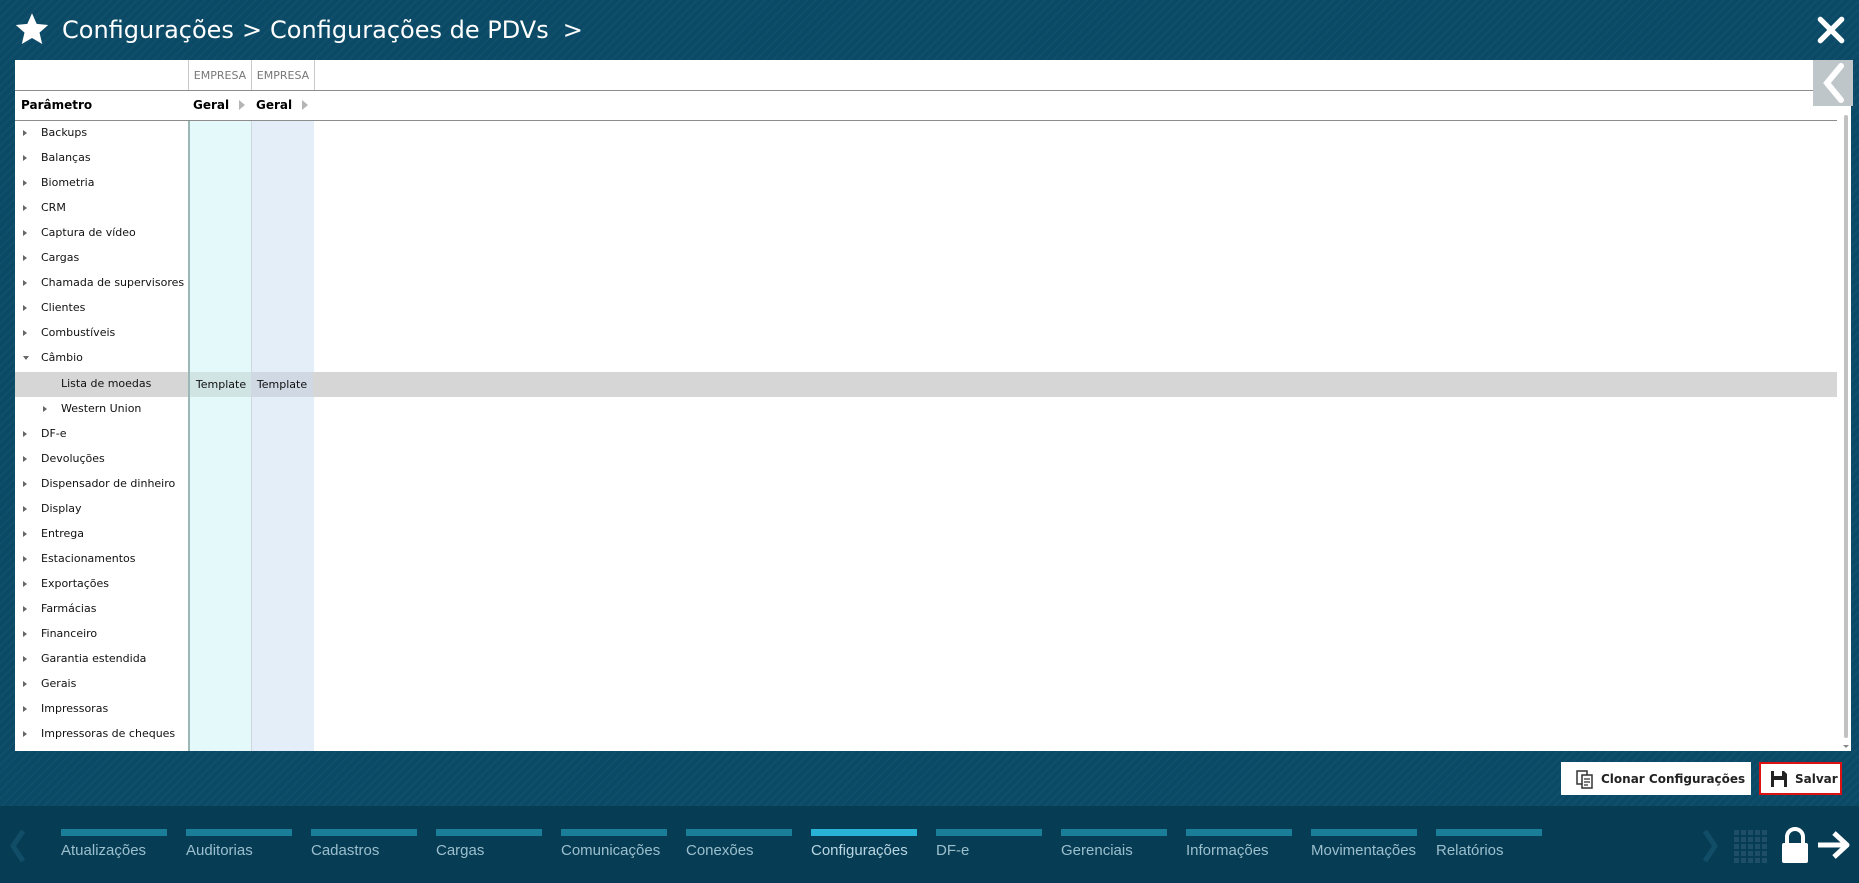 The image size is (1859, 883). Describe the element at coordinates (219, 850) in the screenshot. I see `nav-item-label: Auditorias` at that location.